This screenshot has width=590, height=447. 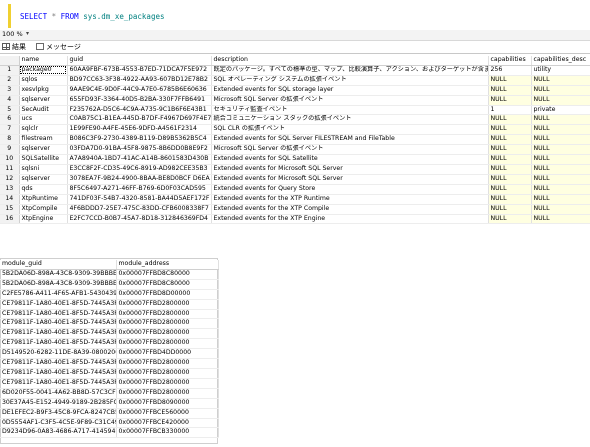 I want to click on table-cell: D9234D96-0A83-4686-A717-414594F86D71, so click(x=58, y=433).